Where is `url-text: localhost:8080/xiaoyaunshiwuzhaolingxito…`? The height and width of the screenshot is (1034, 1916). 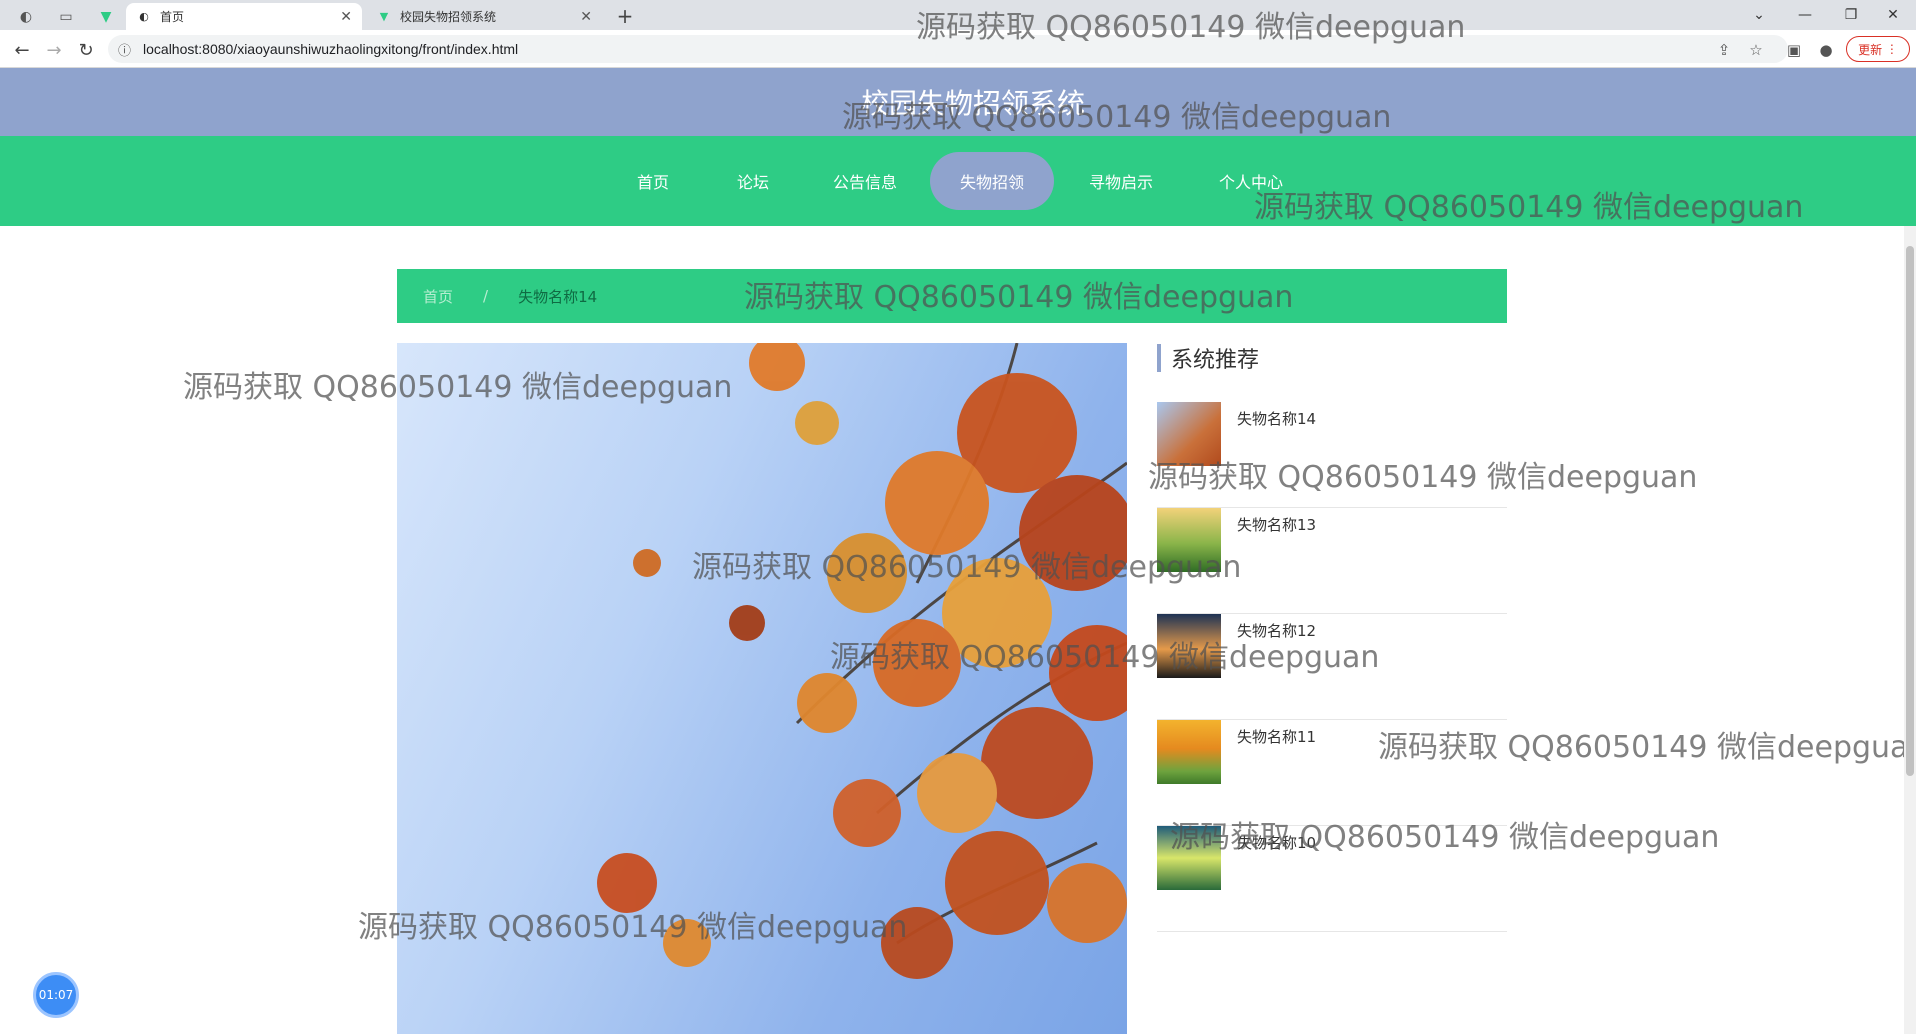 url-text: localhost:8080/xiaoyaunshiwuzhaolingxito… is located at coordinates (331, 49).